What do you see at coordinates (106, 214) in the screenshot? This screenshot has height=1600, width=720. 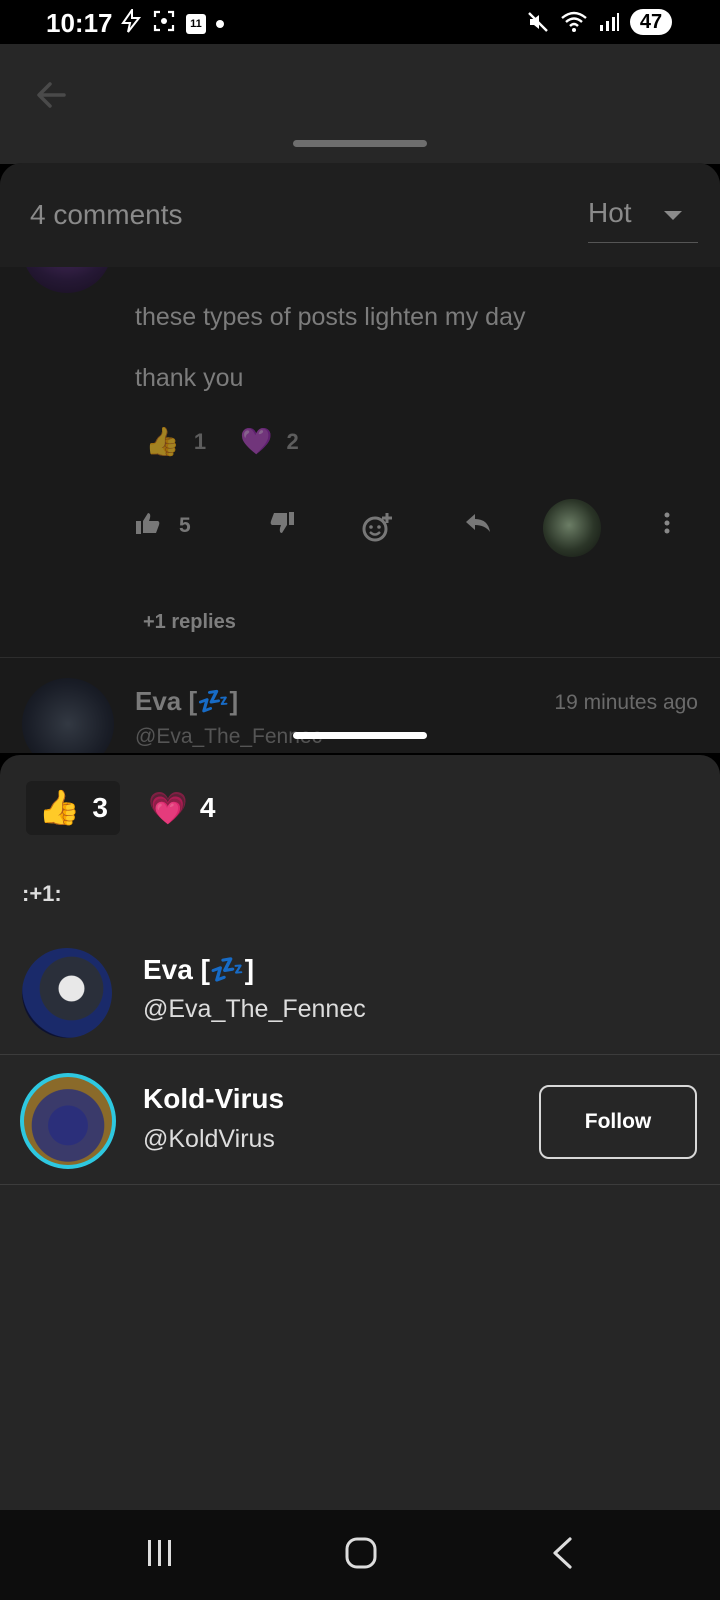 I see `comments-count: 4 comments` at bounding box center [106, 214].